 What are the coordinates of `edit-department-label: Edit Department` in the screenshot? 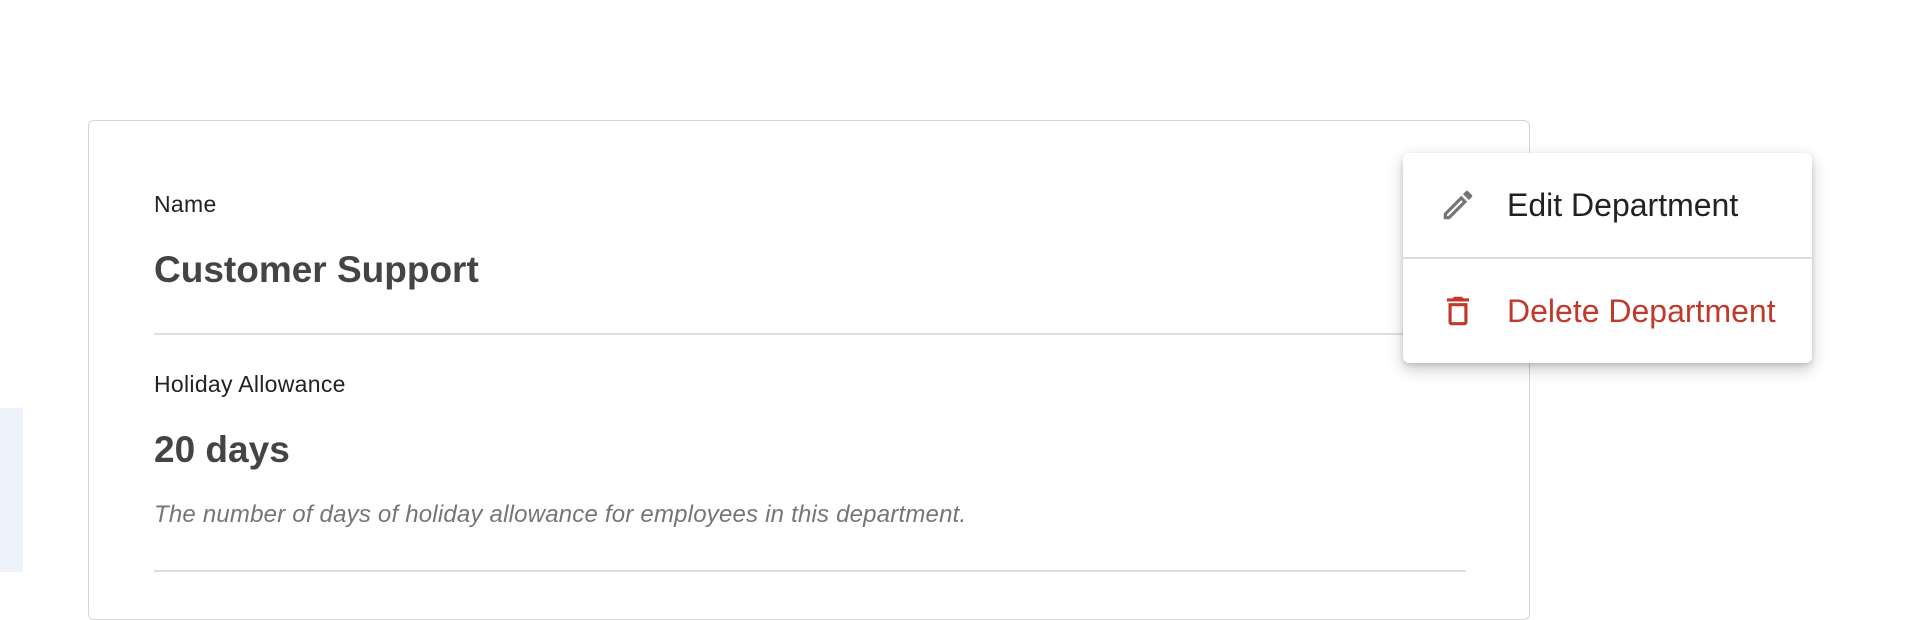 It's located at (1623, 204).